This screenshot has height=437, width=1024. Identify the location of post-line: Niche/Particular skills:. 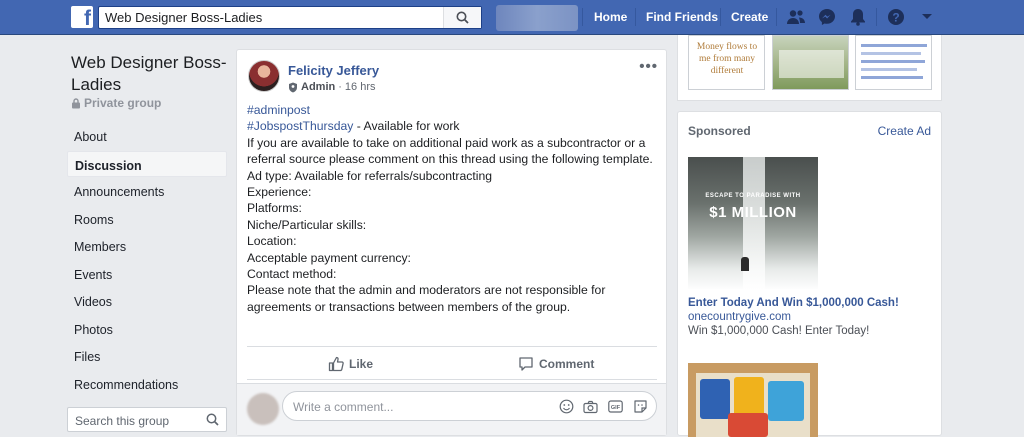
(307, 224).